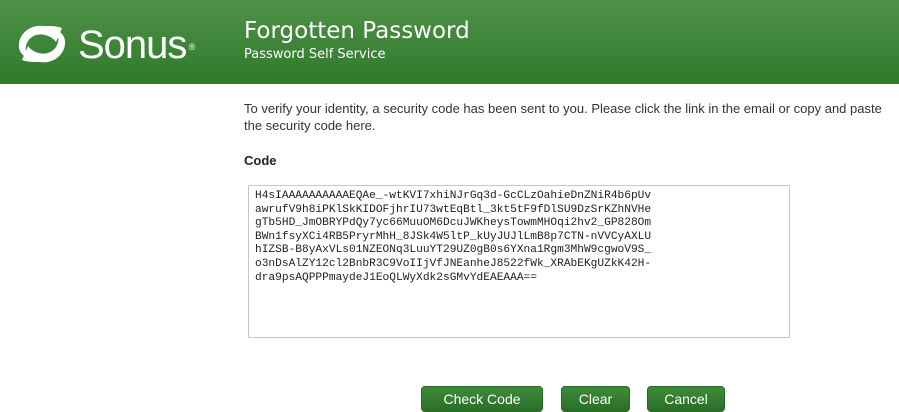 Image resolution: width=899 pixels, height=412 pixels. I want to click on cancel-button: Cancel, so click(686, 399).